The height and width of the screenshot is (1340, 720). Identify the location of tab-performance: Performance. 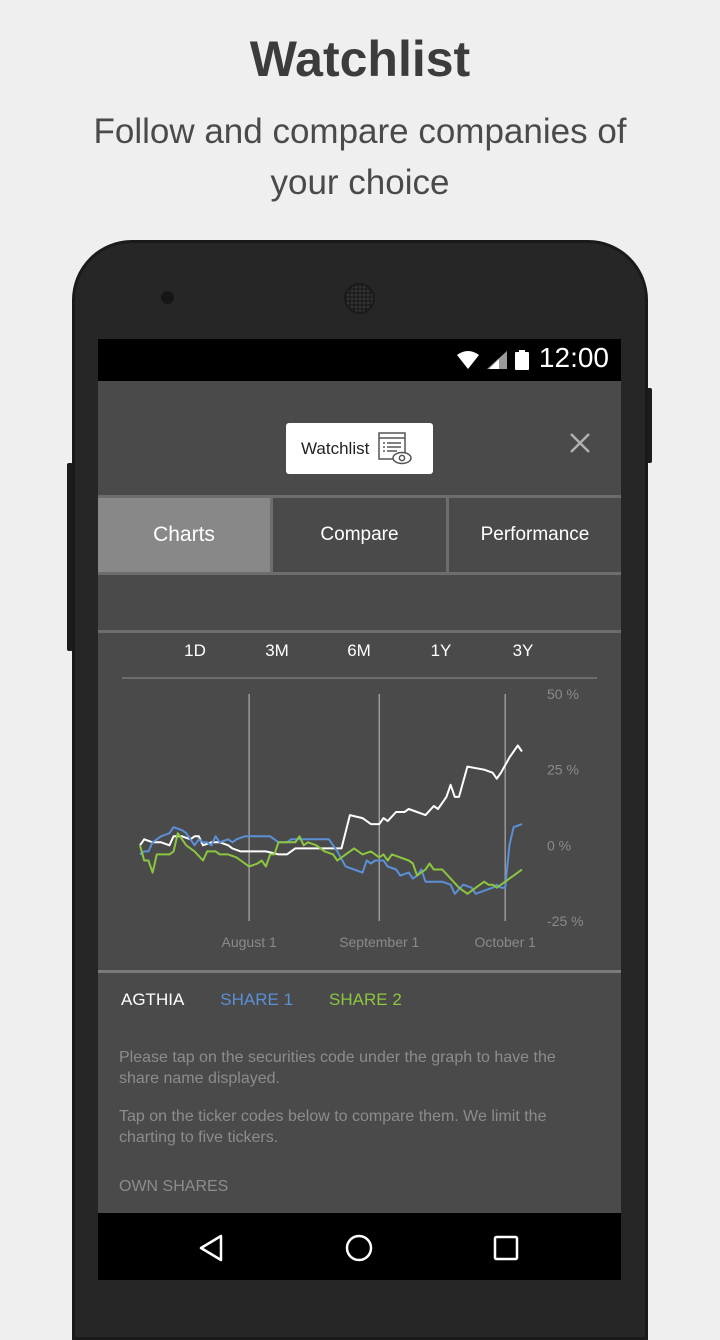
(535, 535).